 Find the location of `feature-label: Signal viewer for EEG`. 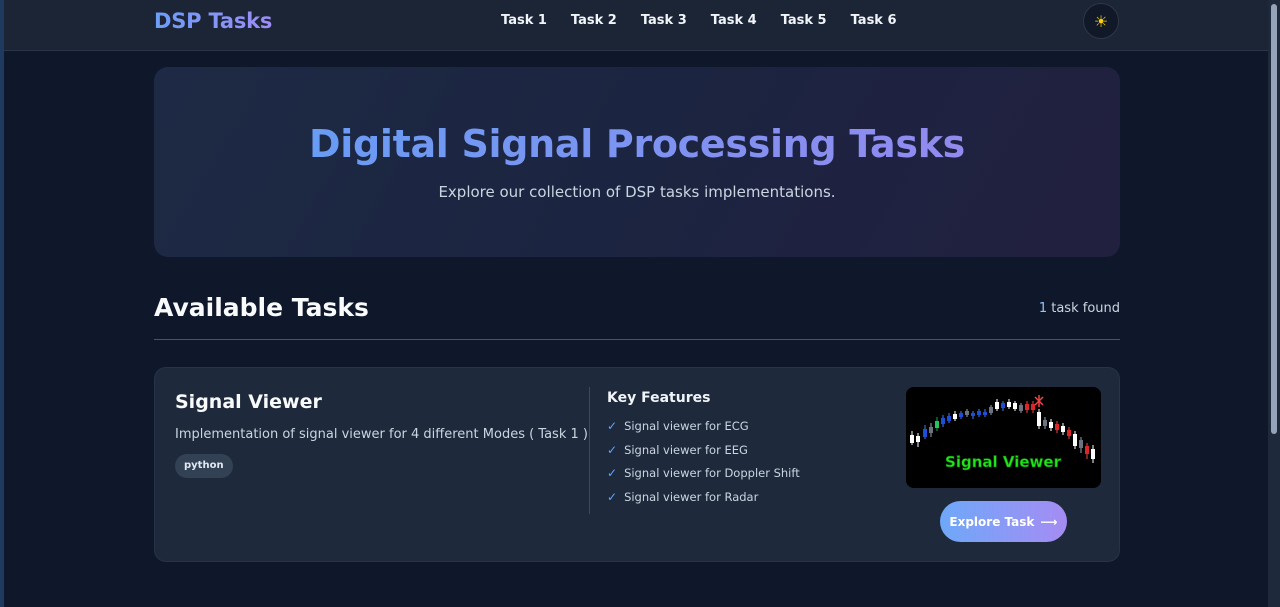

feature-label: Signal viewer for EEG is located at coordinates (686, 449).